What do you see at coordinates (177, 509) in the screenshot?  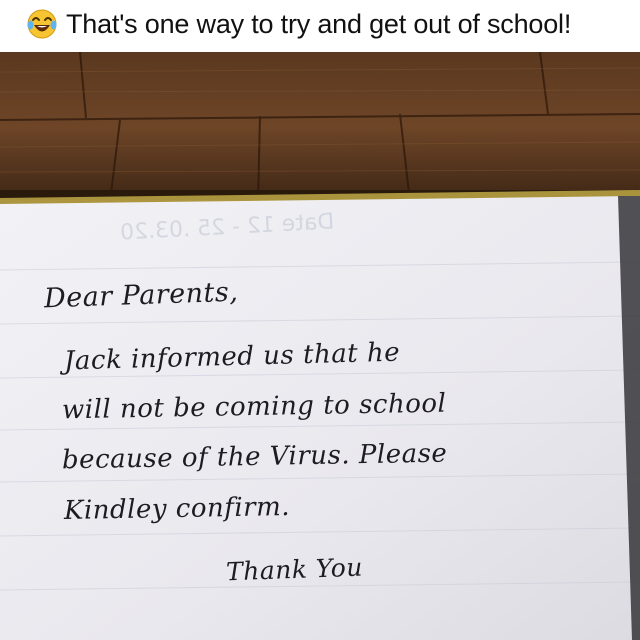 I see `note-line: Kindley confirm.` at bounding box center [177, 509].